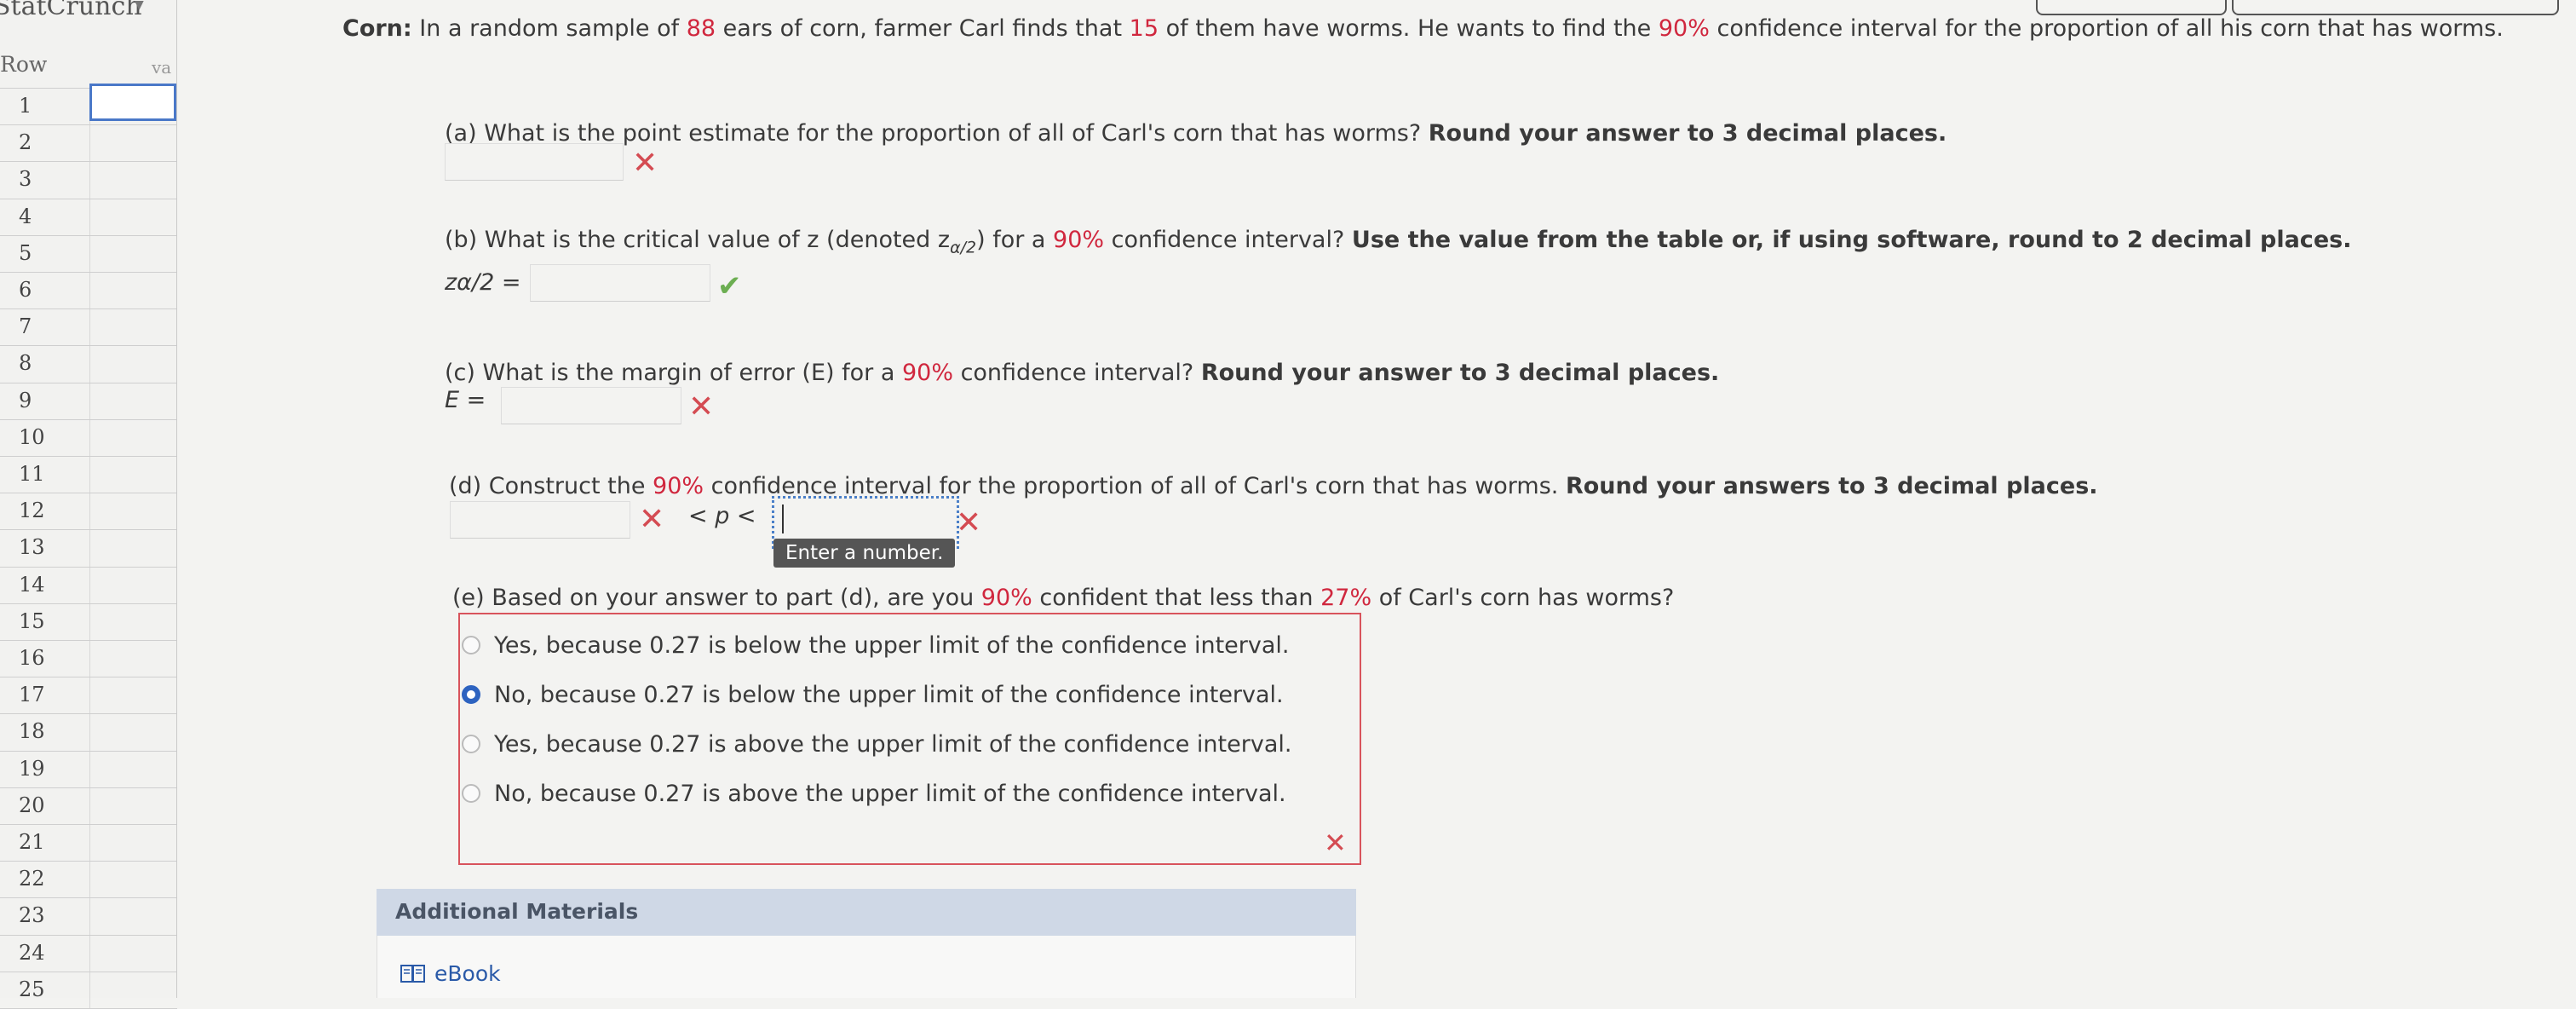 The height and width of the screenshot is (1009, 2576). What do you see at coordinates (413, 973) in the screenshot?
I see `book-icon` at bounding box center [413, 973].